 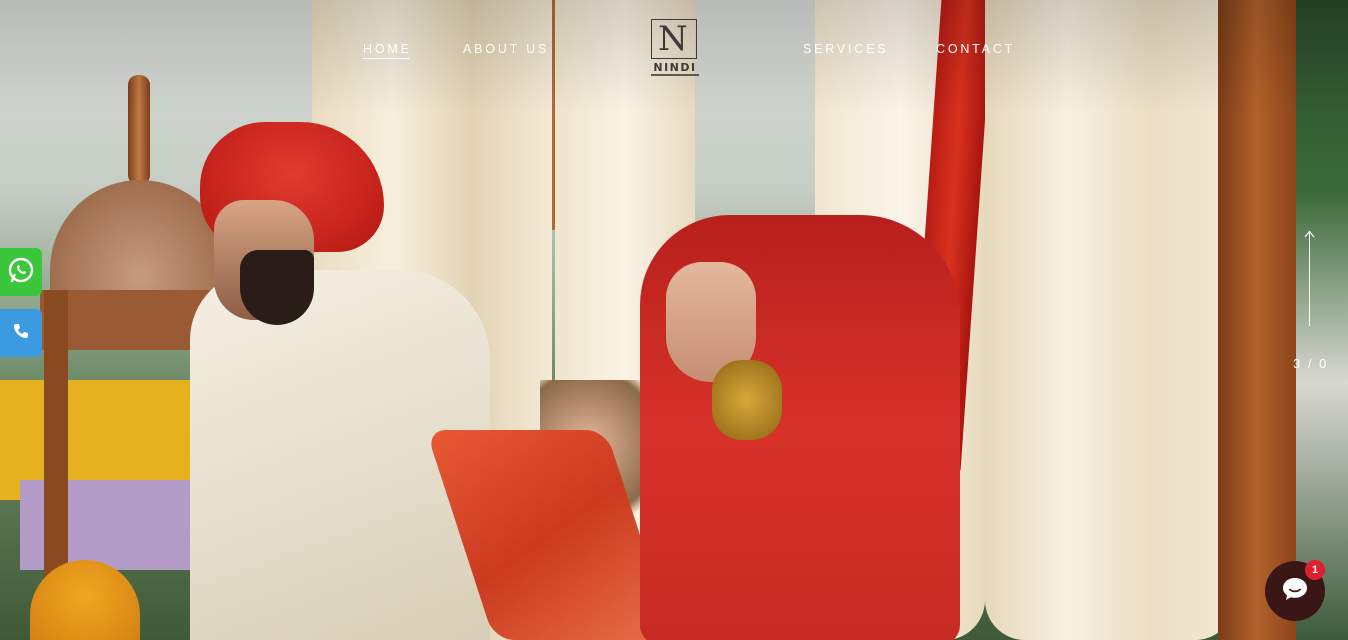 I want to click on phone-icon, so click(x=21, y=333).